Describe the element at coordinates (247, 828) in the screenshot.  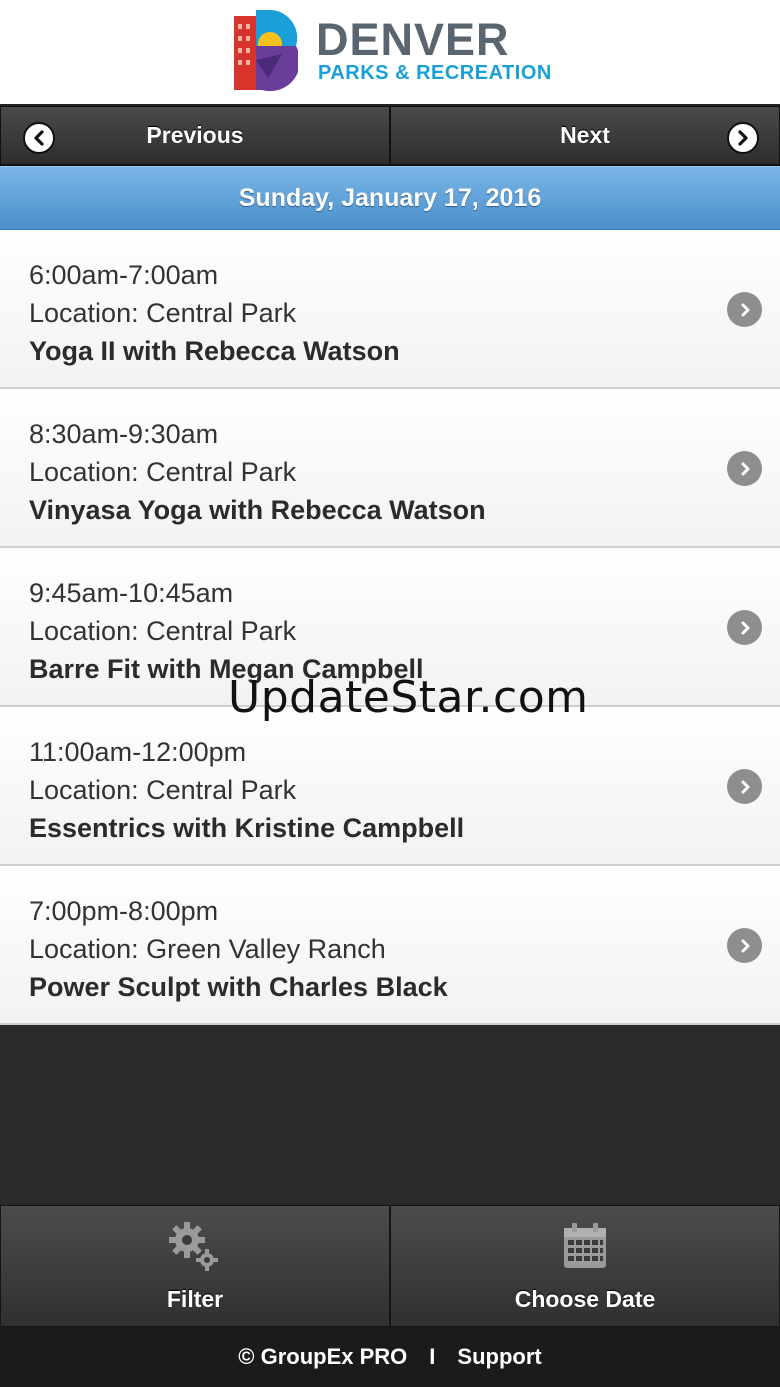
I see `class-title: Essentrics with Kristine Campbell` at that location.